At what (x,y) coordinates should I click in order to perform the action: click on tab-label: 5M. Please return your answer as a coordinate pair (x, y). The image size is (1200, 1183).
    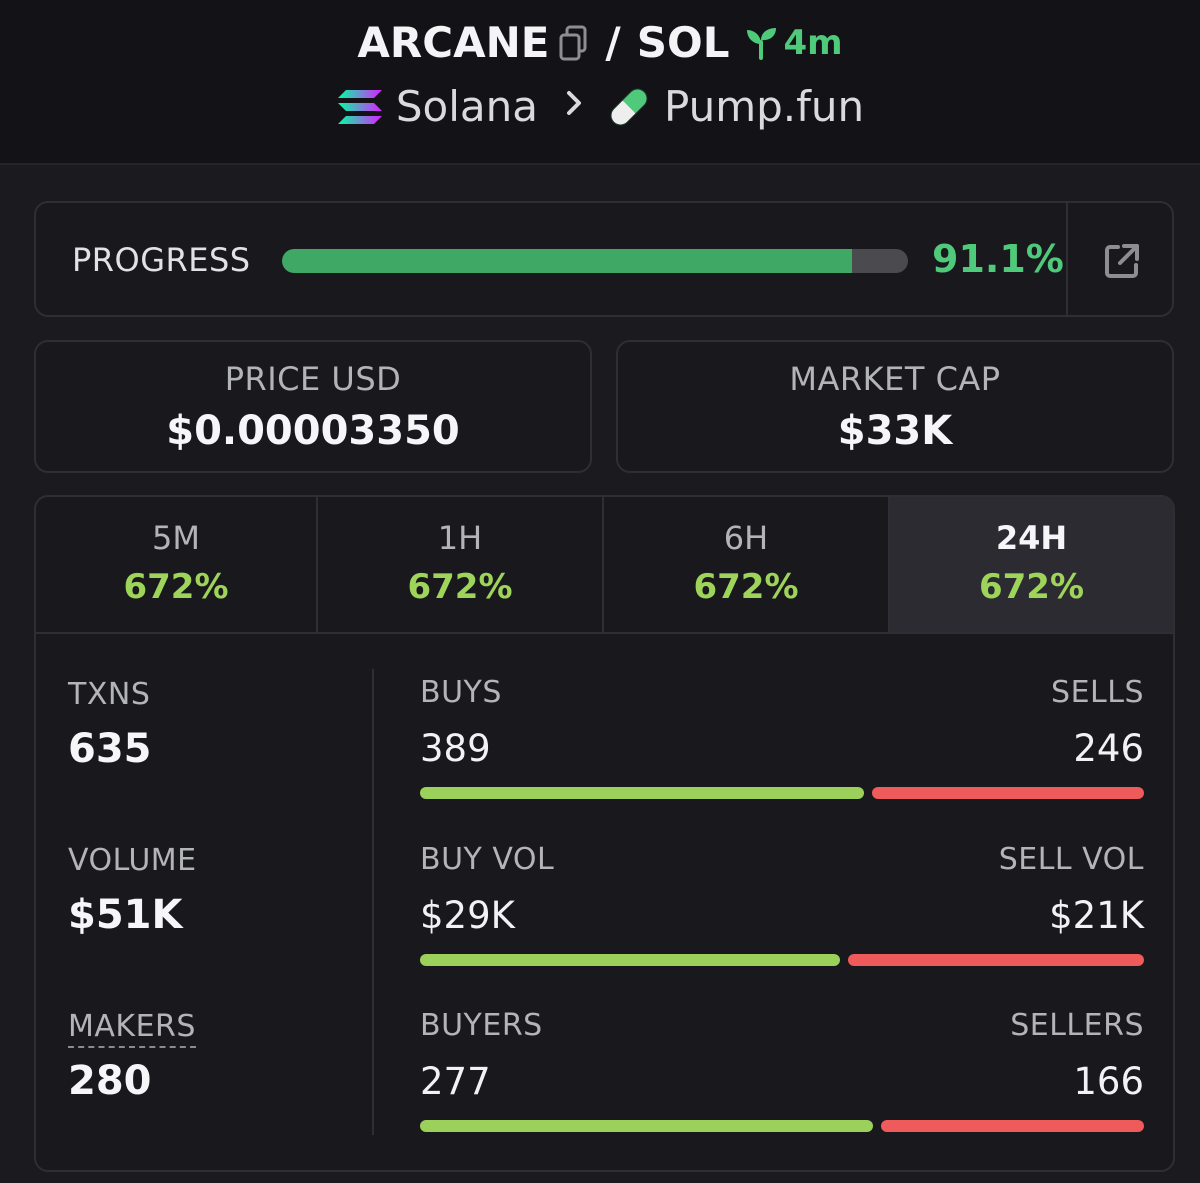
    Looking at the image, I should click on (176, 538).